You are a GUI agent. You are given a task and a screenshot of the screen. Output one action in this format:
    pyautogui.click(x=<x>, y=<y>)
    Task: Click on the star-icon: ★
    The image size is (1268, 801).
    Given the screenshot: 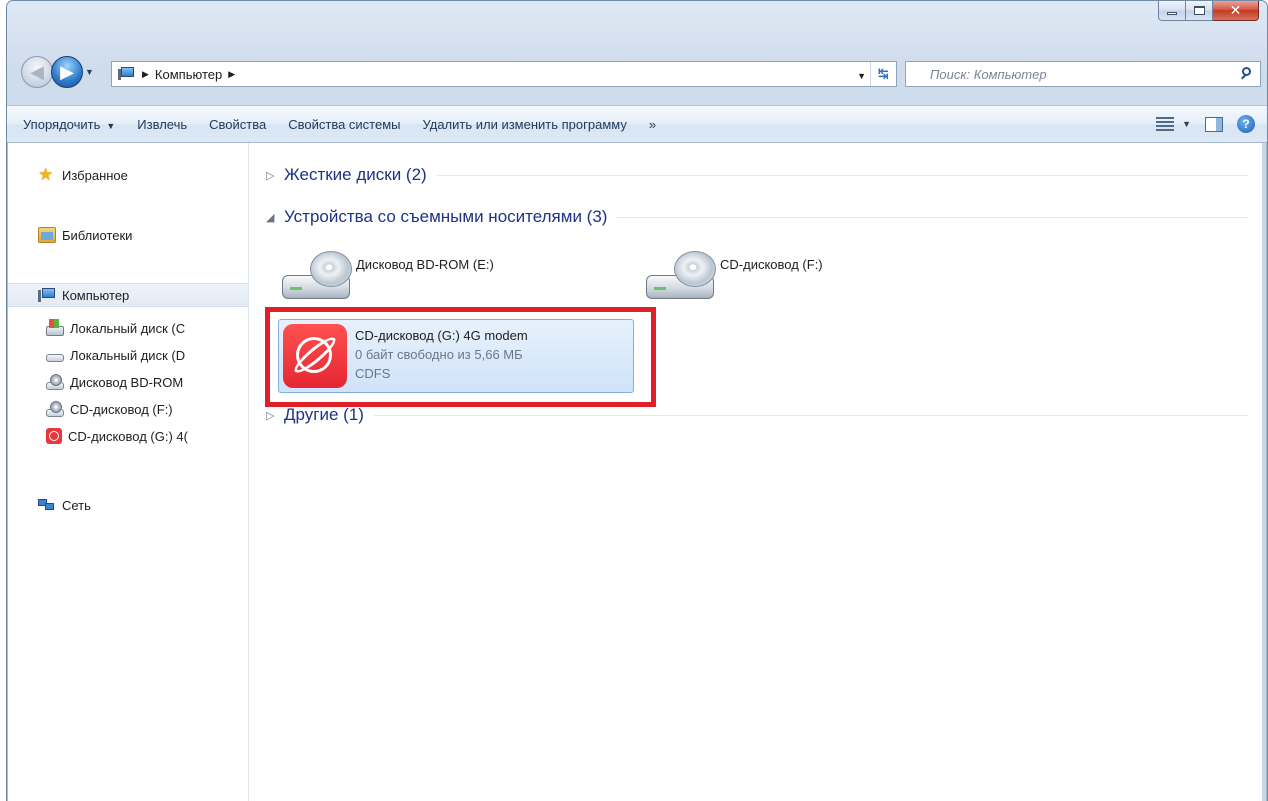 What is the action you would take?
    pyautogui.click(x=46, y=174)
    